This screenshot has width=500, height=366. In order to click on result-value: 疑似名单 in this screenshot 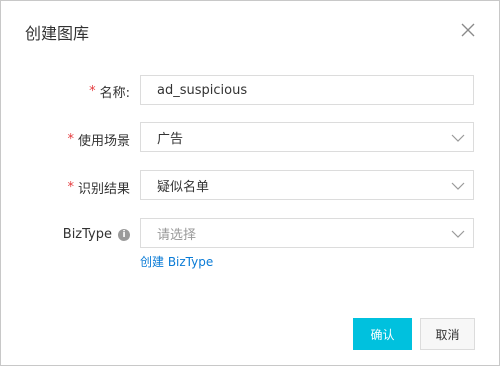, I will do `click(183, 187)`.